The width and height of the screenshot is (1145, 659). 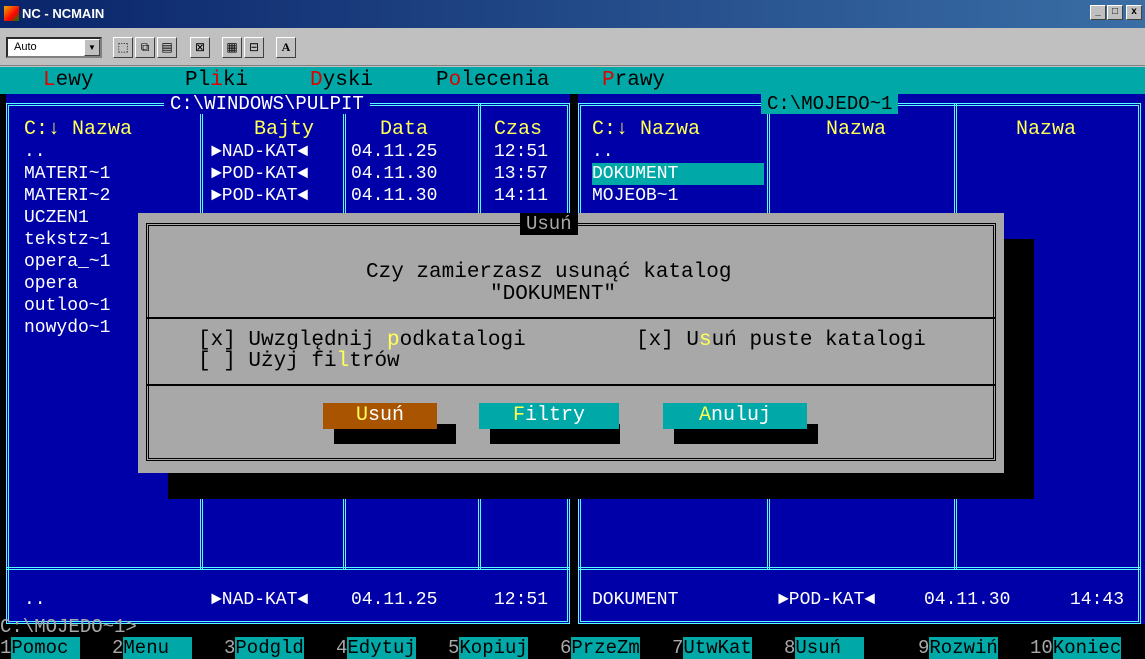 What do you see at coordinates (11, 13) in the screenshot?
I see `app-icon` at bounding box center [11, 13].